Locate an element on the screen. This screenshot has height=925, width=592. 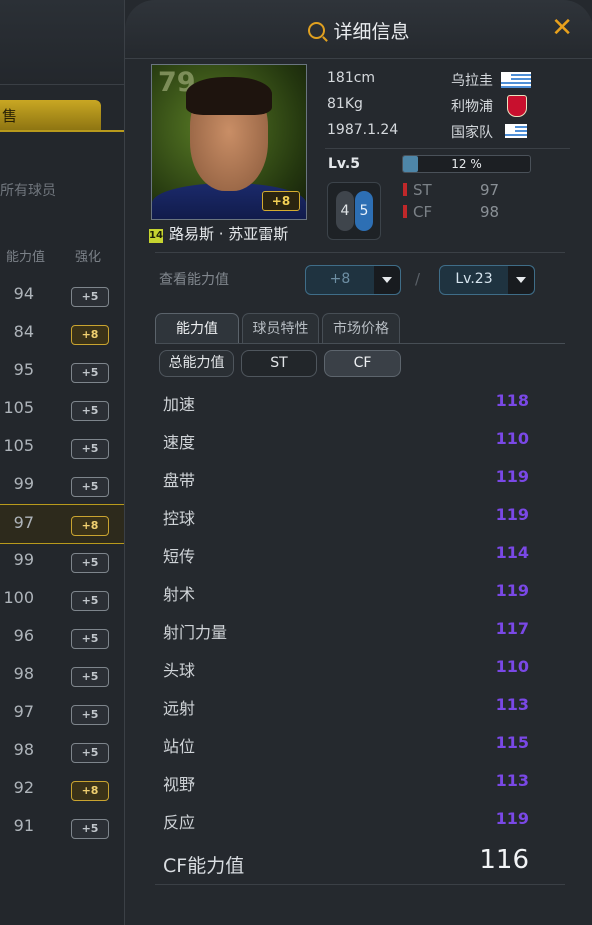
stat-name: 加速 is located at coordinates (179, 404).